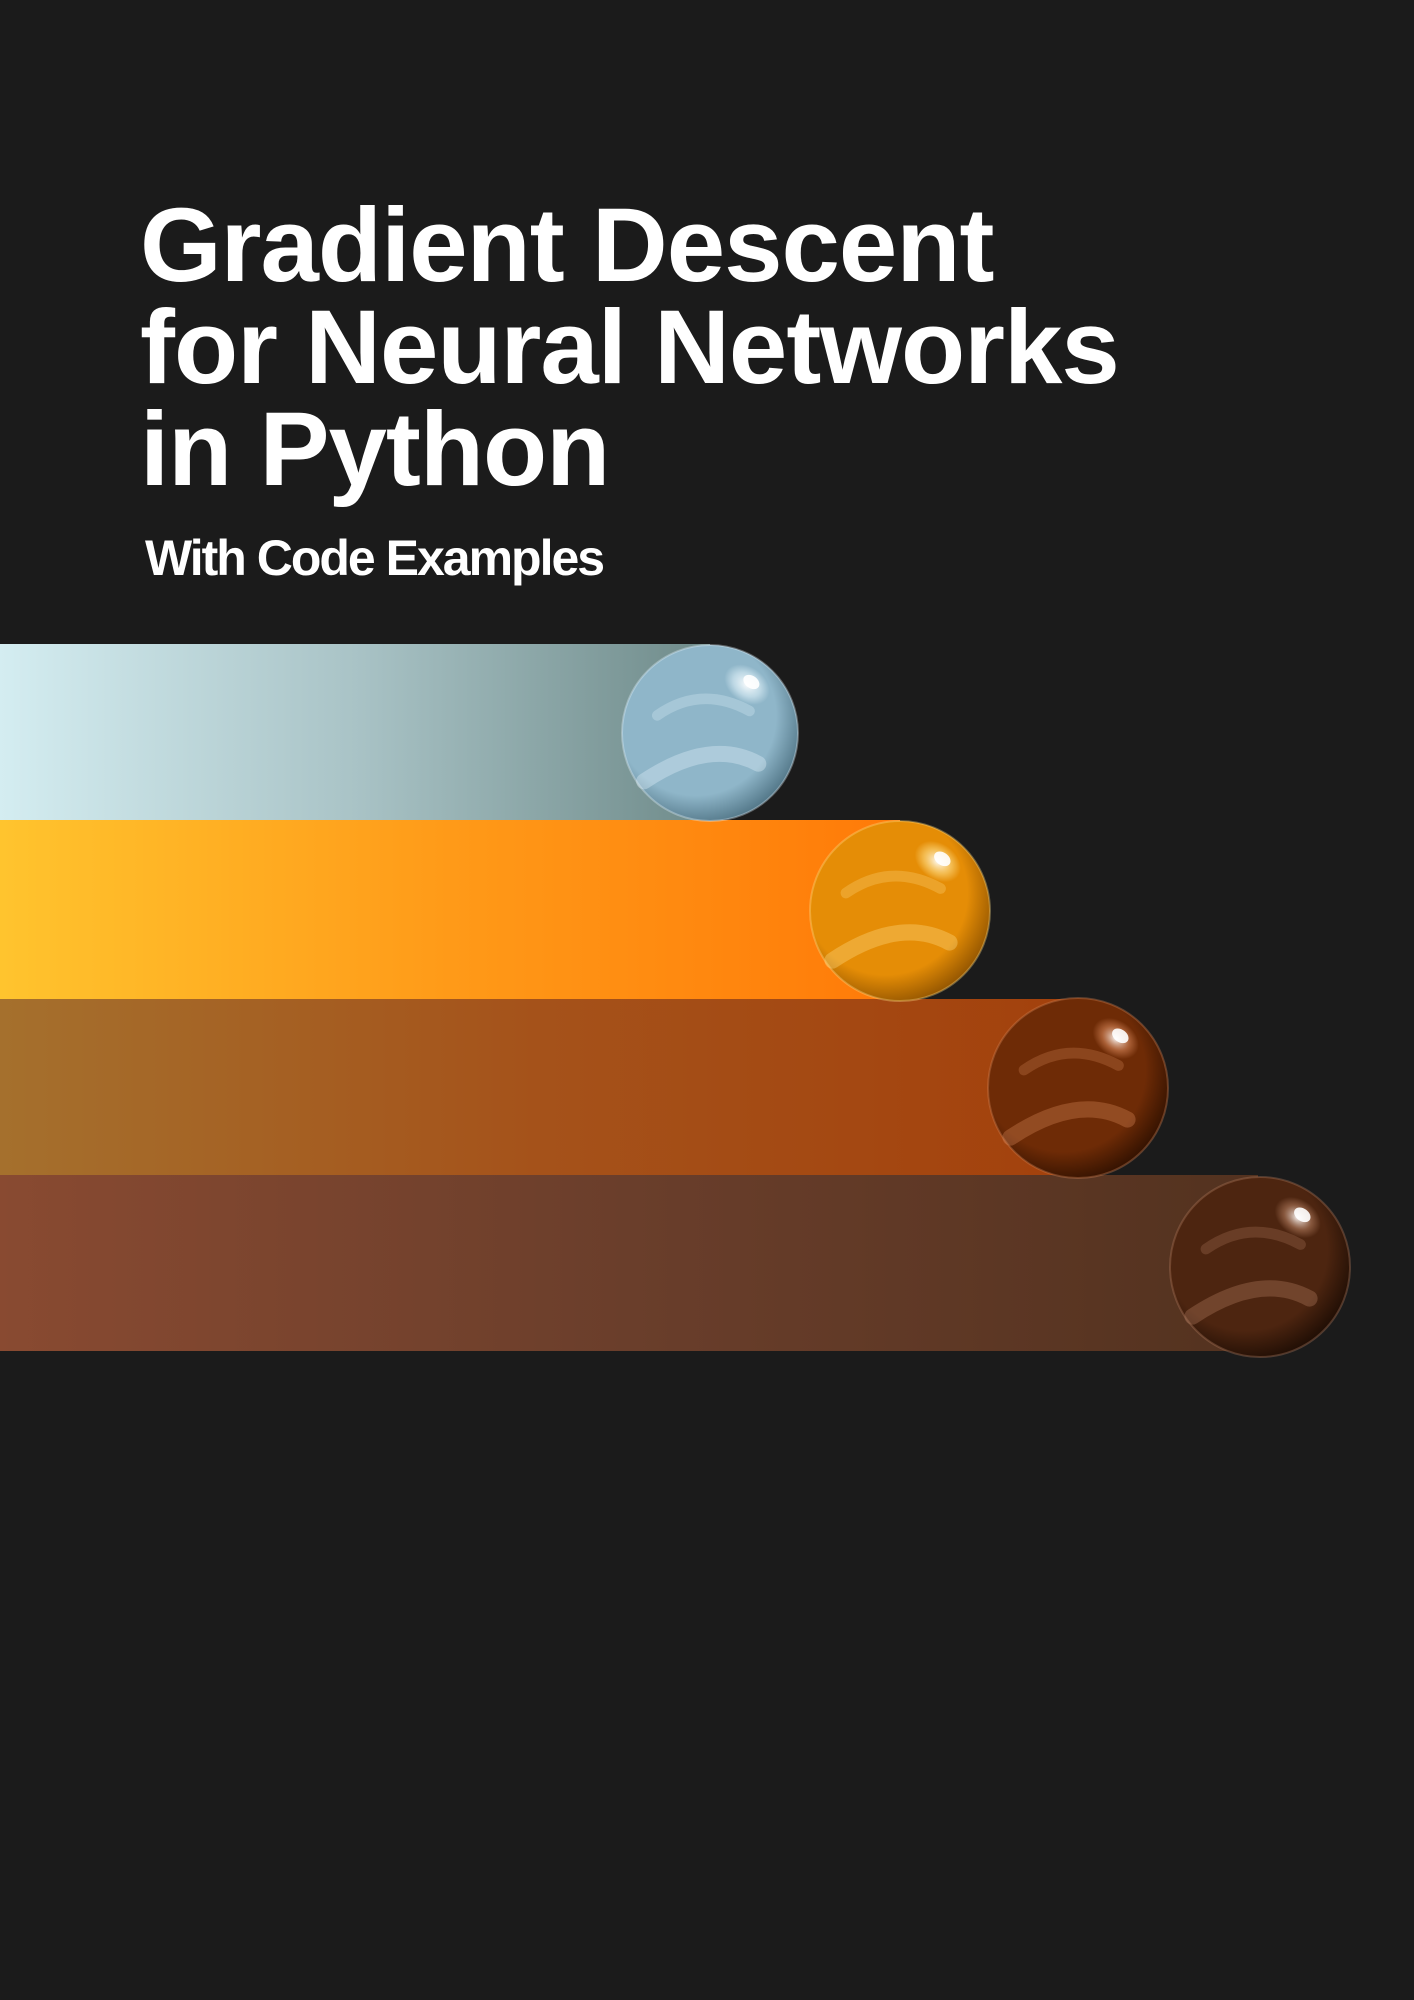 The image size is (1414, 2000). What do you see at coordinates (375, 558) in the screenshot?
I see `cover-subtitle: With Code Examples` at bounding box center [375, 558].